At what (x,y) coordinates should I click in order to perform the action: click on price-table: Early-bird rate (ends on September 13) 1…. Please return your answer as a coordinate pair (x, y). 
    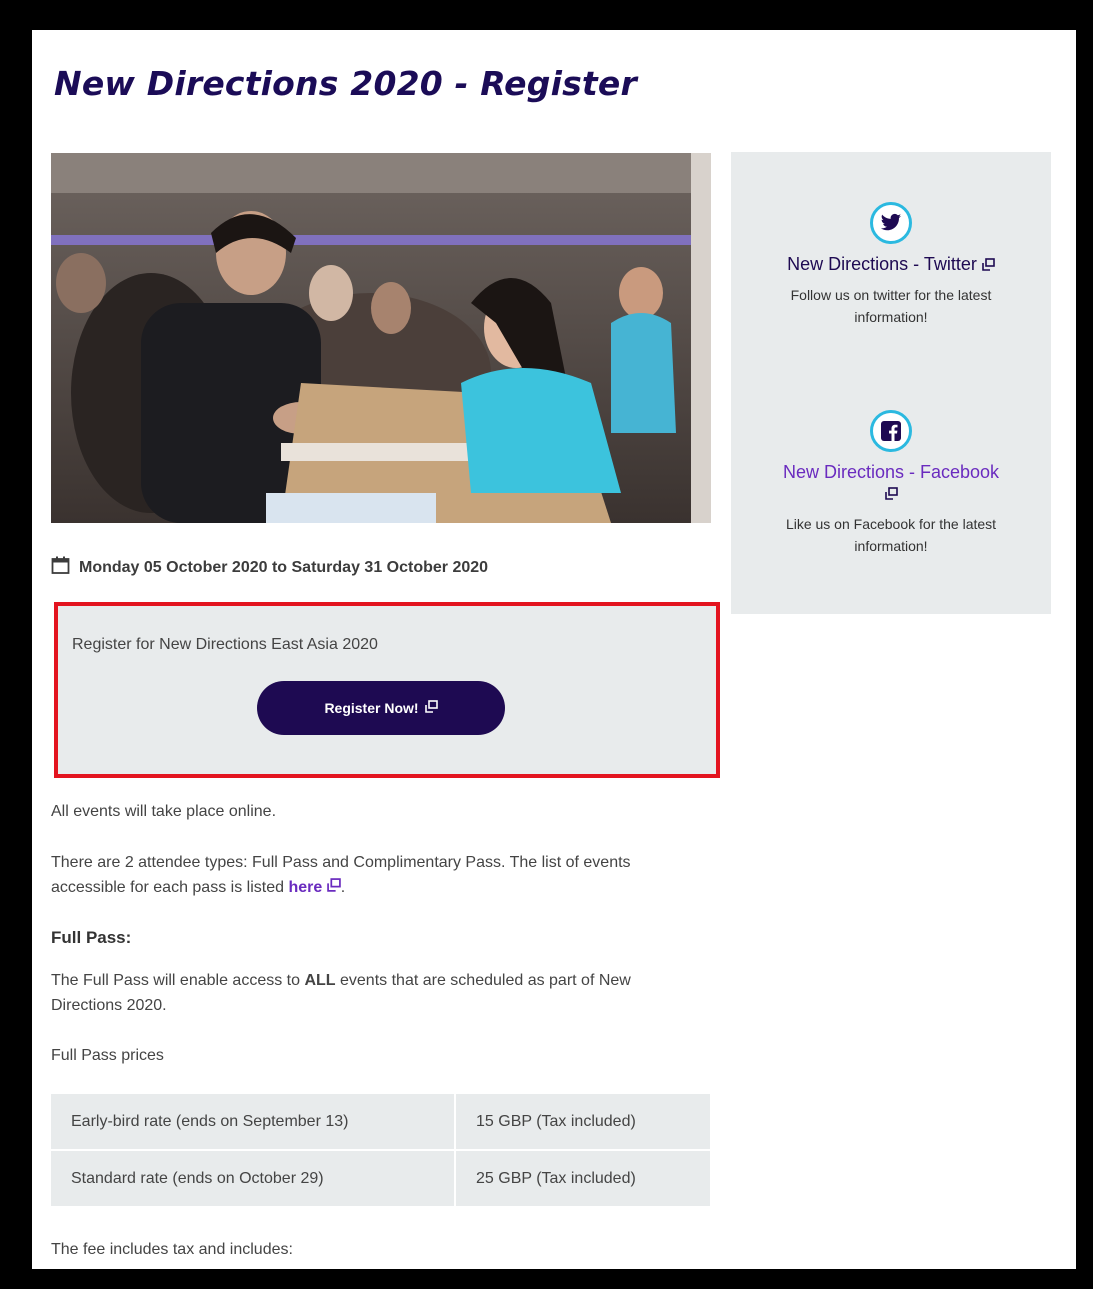
    Looking at the image, I should click on (380, 1150).